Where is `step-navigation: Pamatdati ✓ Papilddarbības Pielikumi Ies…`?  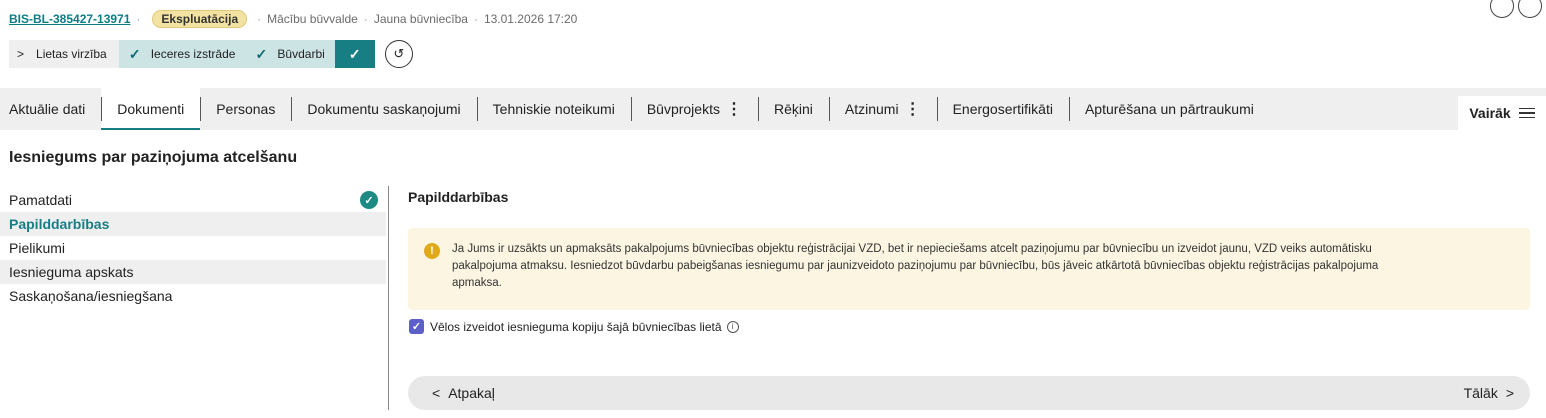
step-navigation: Pamatdati ✓ Papilddarbības Pielikumi Ies… is located at coordinates (193, 248).